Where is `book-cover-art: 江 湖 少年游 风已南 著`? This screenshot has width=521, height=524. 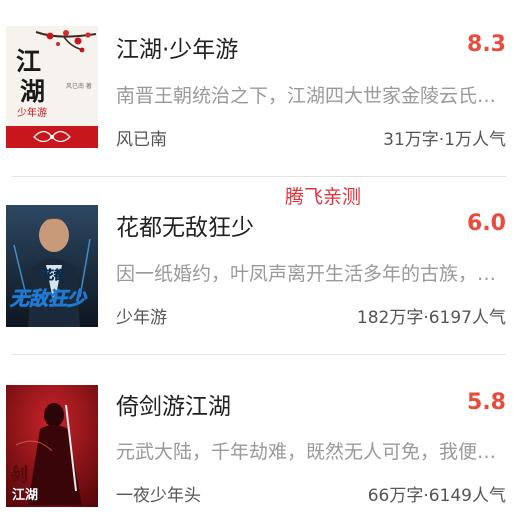
book-cover-art: 江 湖 少年游 风已南 著 is located at coordinates (52, 87).